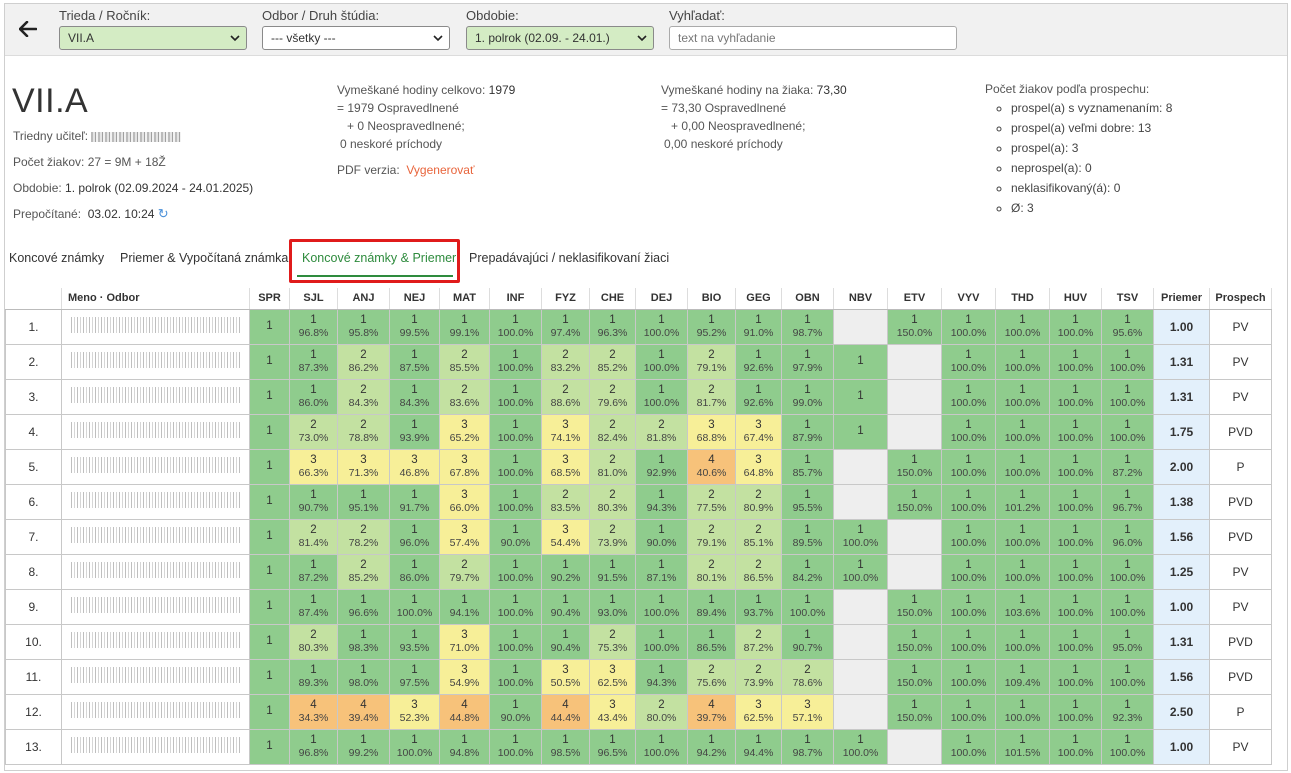  I want to click on subject-header-thd: THD, so click(1022, 299).